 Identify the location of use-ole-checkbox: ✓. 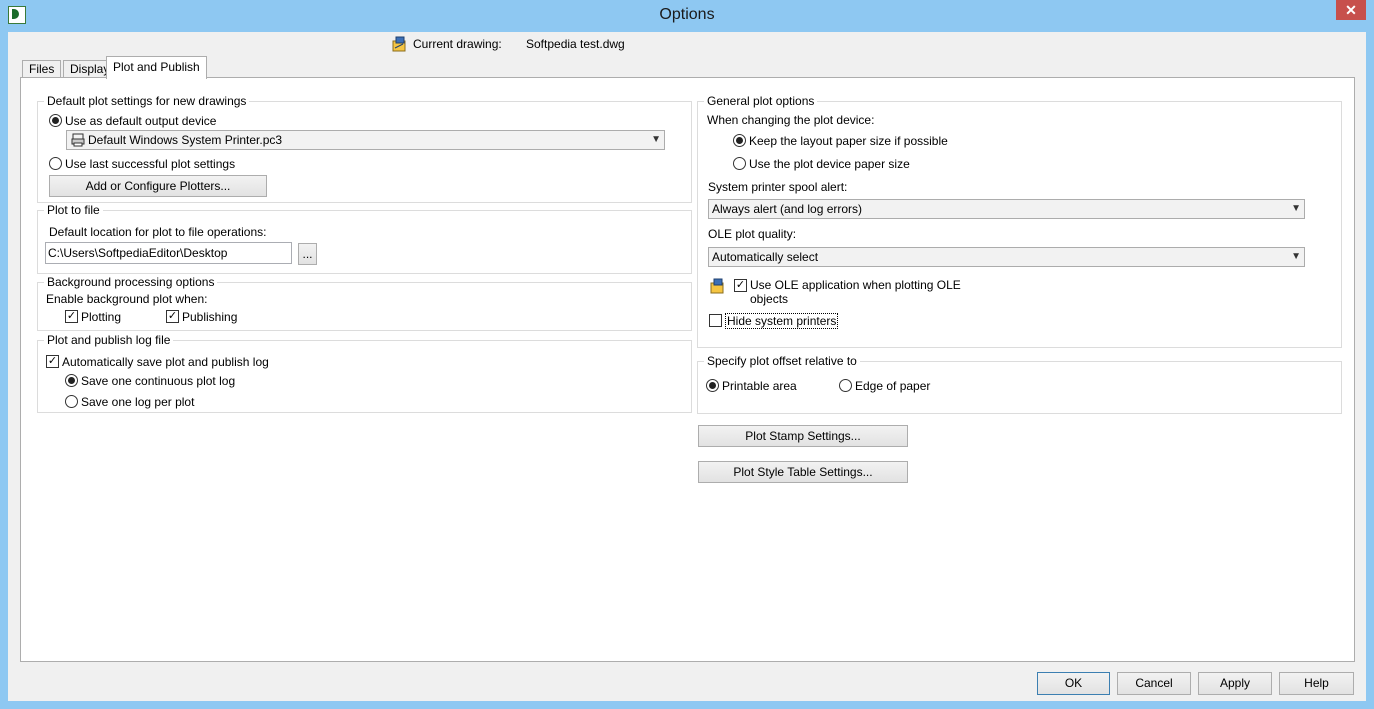
(740, 285).